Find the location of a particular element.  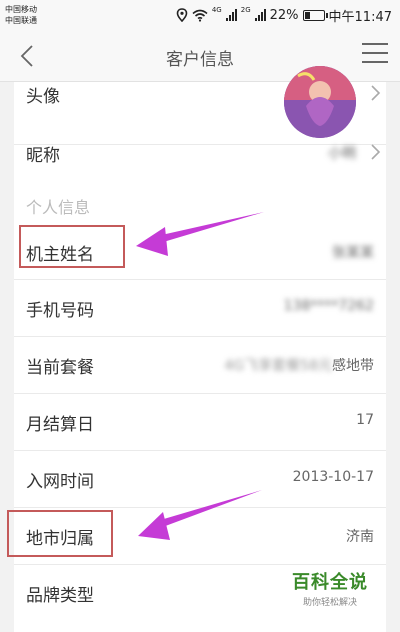

wifi-icon is located at coordinates (200, 15).